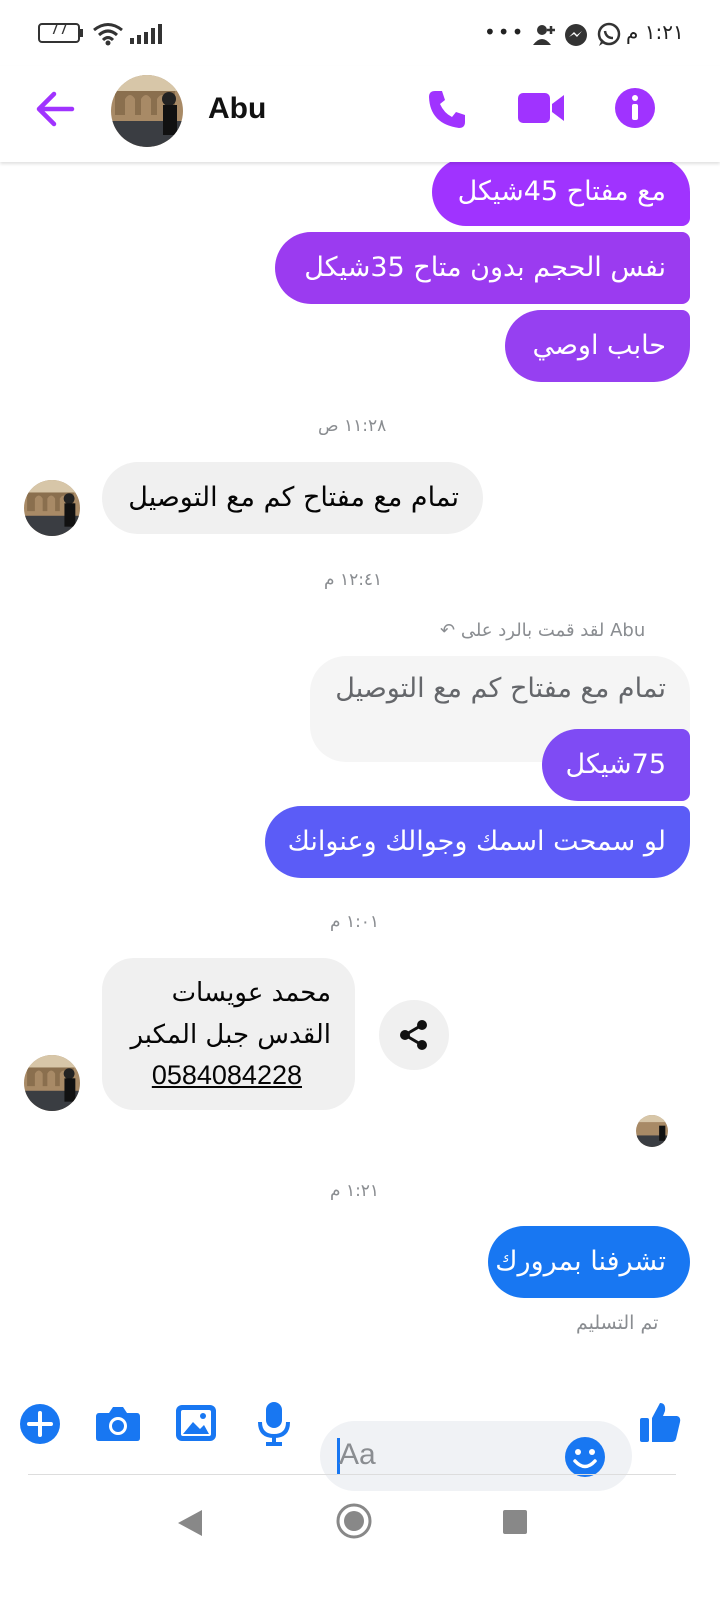 This screenshot has width=720, height=1600. I want to click on message-input-placeholder: Aa, so click(357, 1454).